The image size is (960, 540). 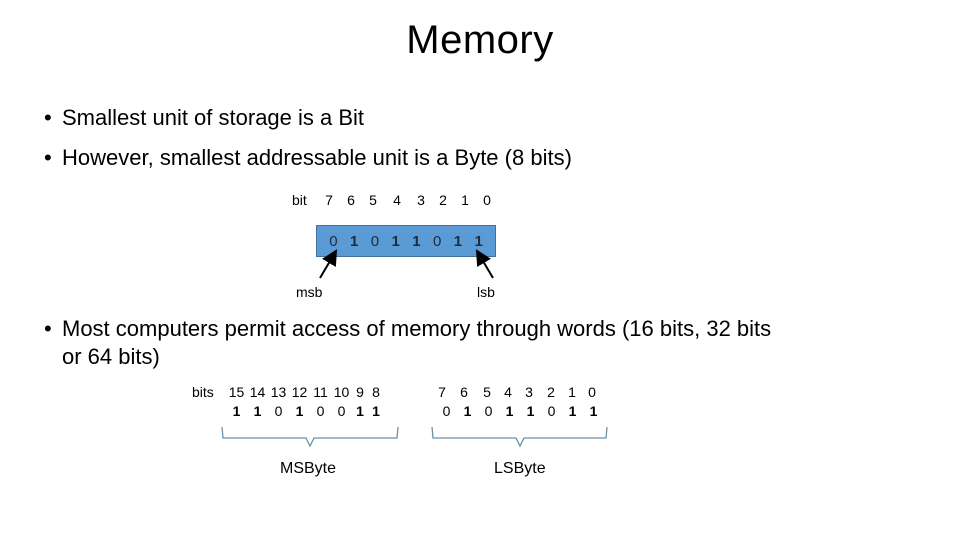 What do you see at coordinates (486, 292) in the screenshot?
I see `lsb-label: lsb` at bounding box center [486, 292].